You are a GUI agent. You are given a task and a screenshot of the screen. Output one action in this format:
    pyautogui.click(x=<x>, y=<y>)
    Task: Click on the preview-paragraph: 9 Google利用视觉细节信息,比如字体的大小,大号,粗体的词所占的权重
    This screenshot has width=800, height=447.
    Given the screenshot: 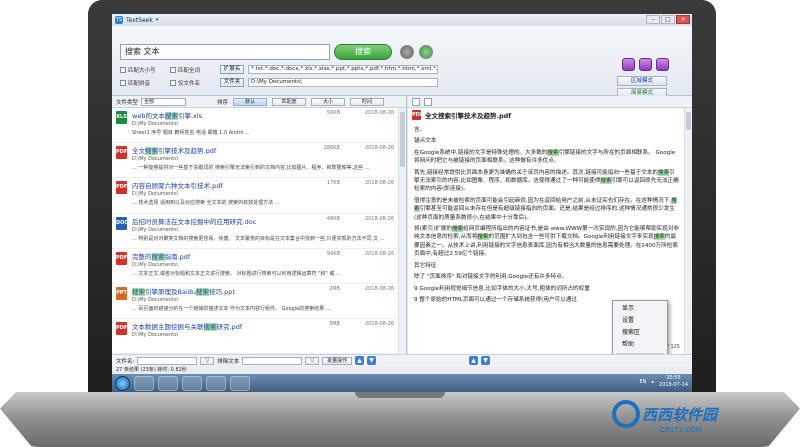 What is the action you would take?
    pyautogui.click(x=502, y=288)
    